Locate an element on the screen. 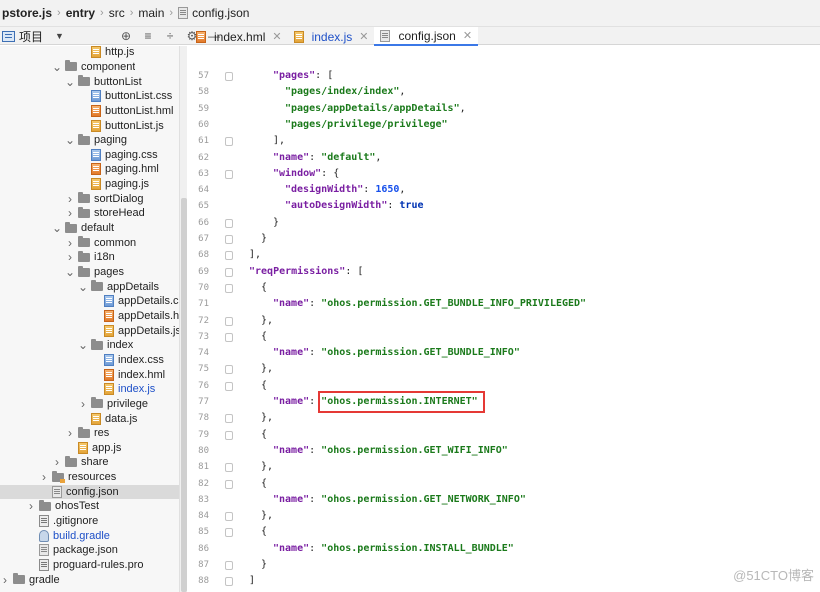 The height and width of the screenshot is (592, 820). tree-item: ⌄ default is located at coordinates (89, 228).